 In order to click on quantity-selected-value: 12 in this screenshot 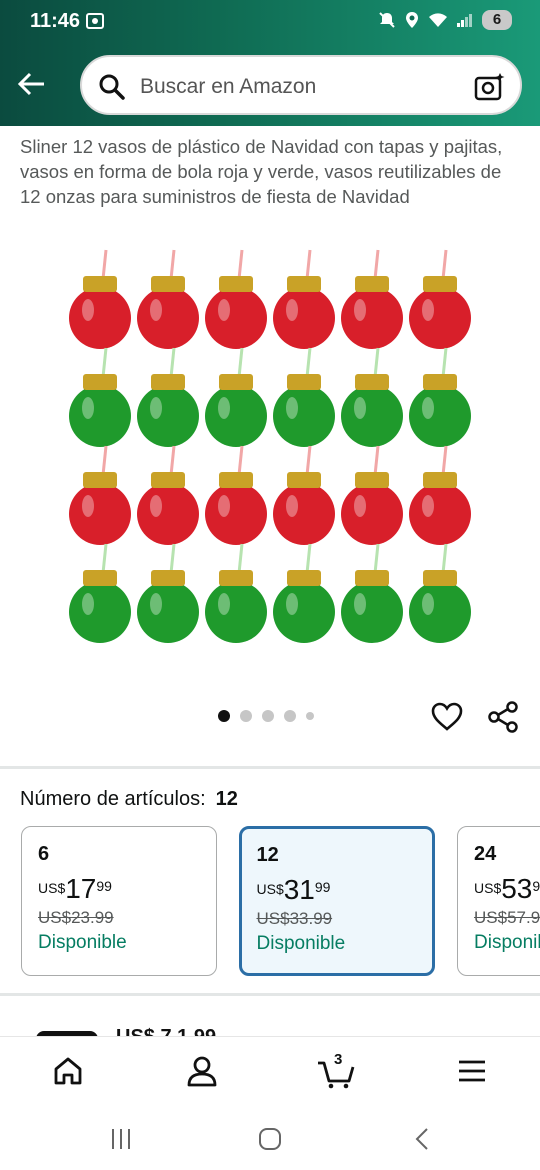, I will do `click(226, 799)`.